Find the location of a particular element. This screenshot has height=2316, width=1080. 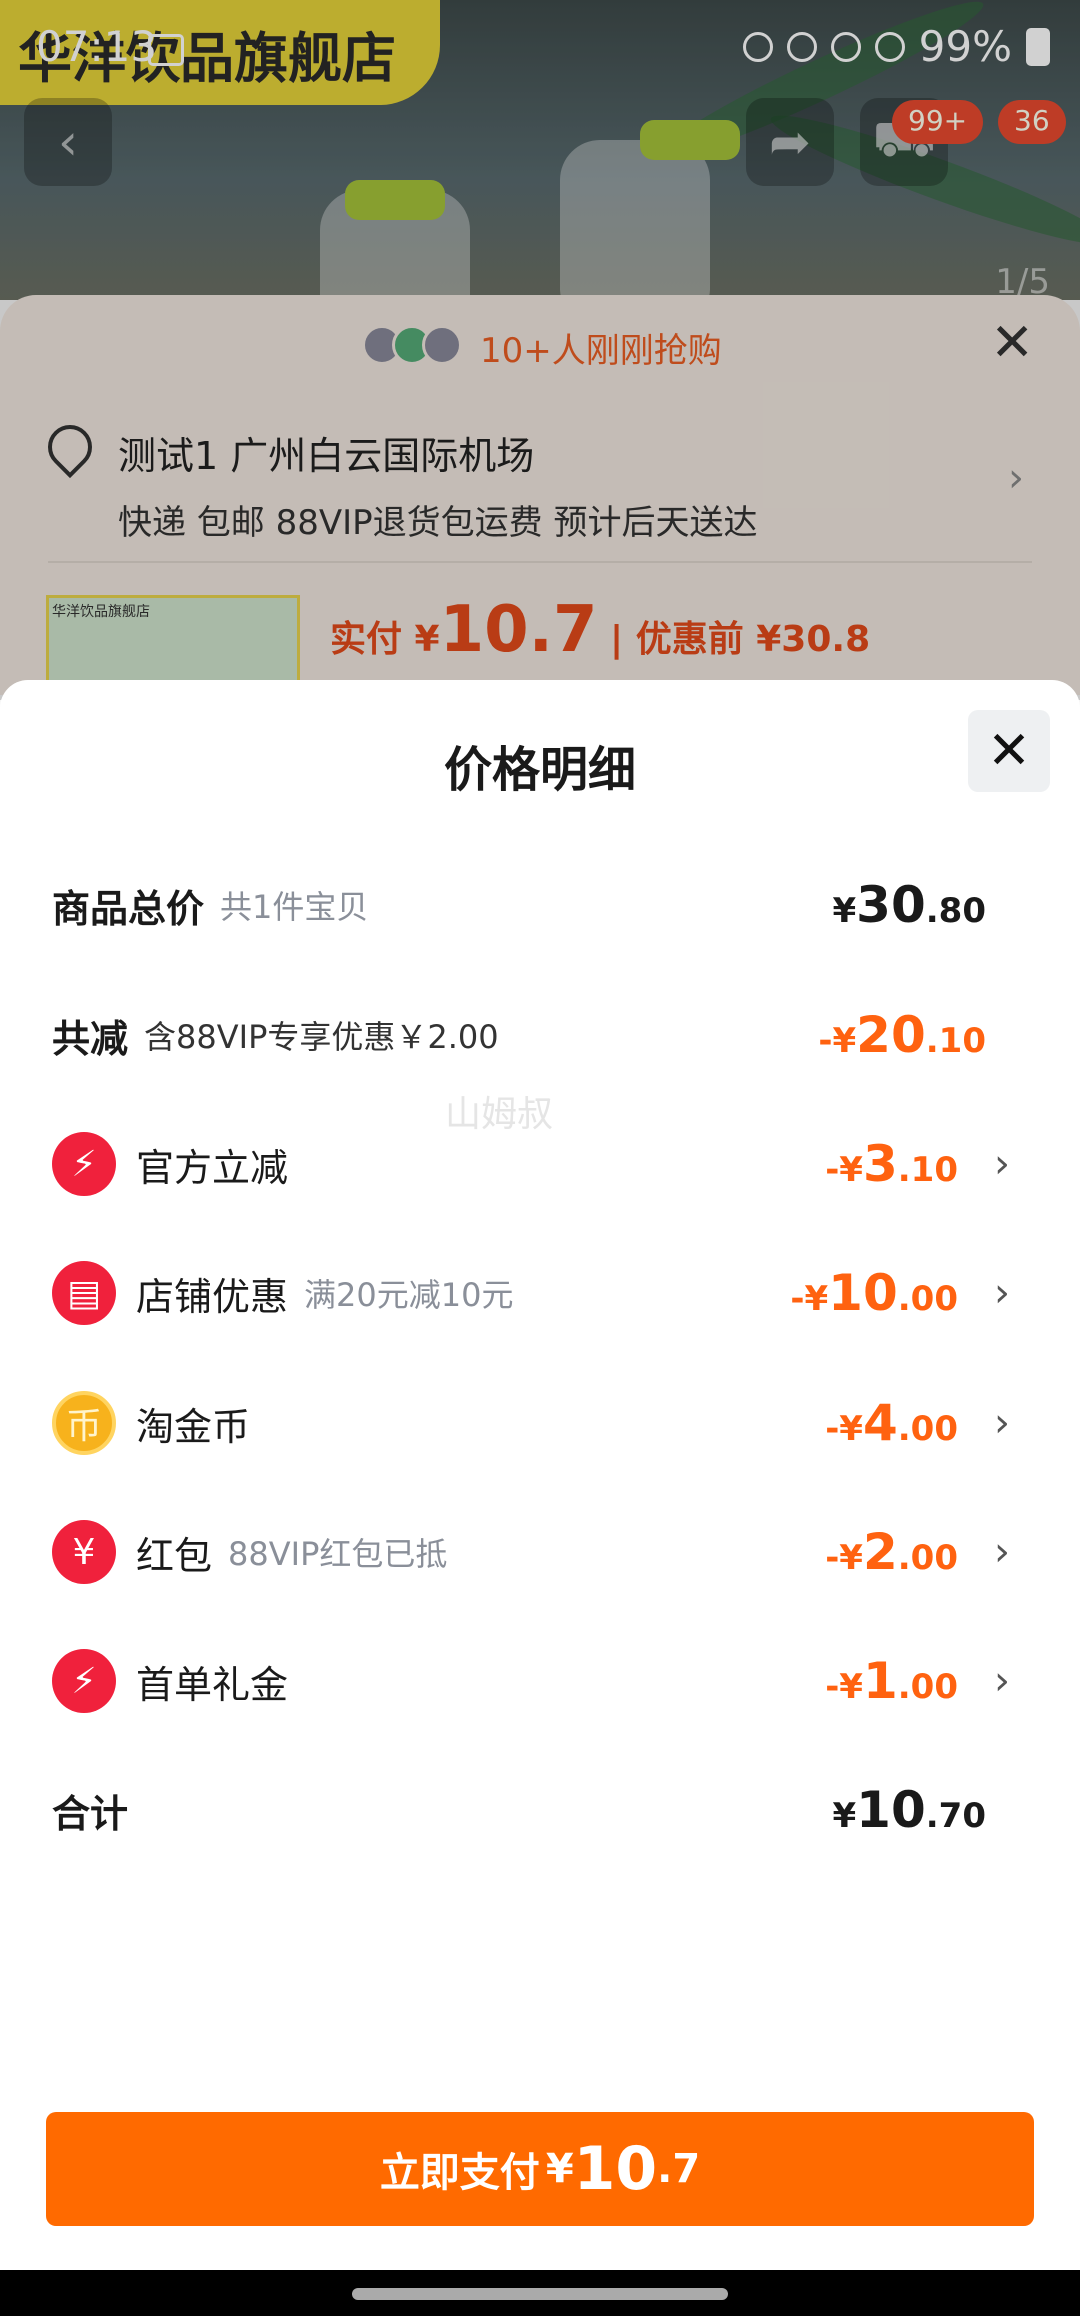

pay-now-button: 立即支付 ¥ 10 .7 is located at coordinates (540, 2169).